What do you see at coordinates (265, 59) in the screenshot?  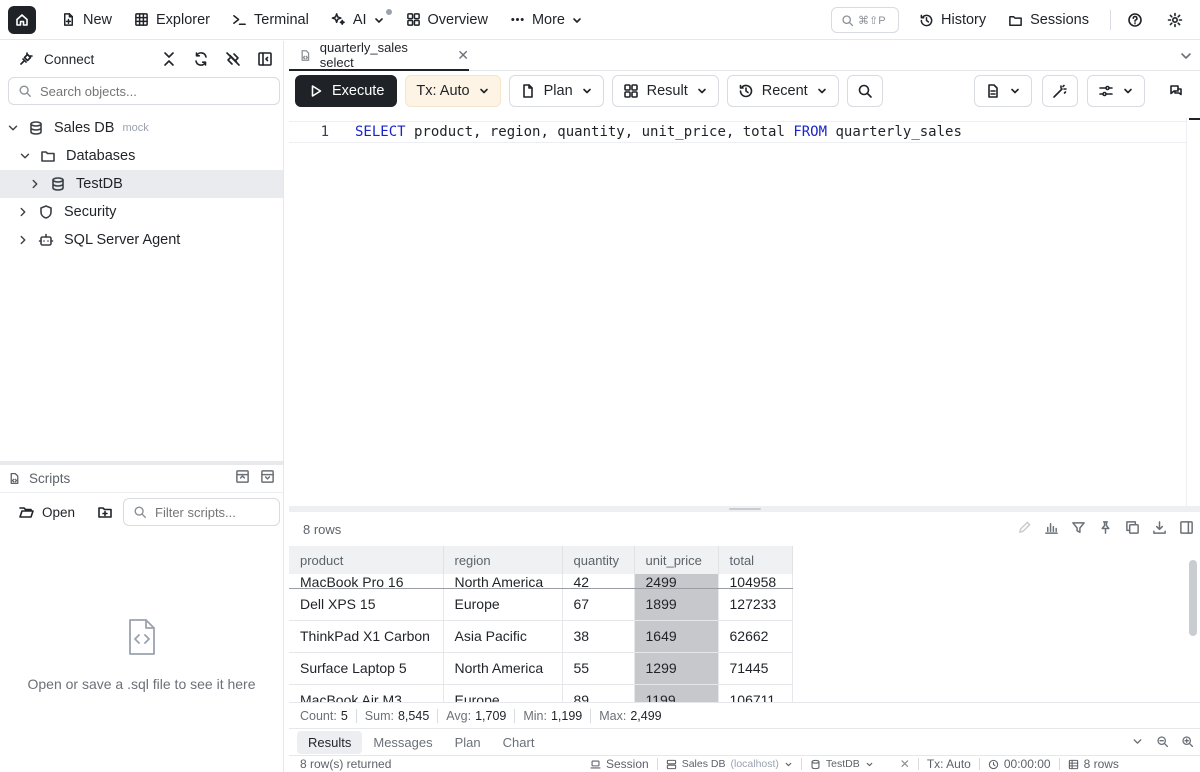 I see `toggle-sidebar-button` at bounding box center [265, 59].